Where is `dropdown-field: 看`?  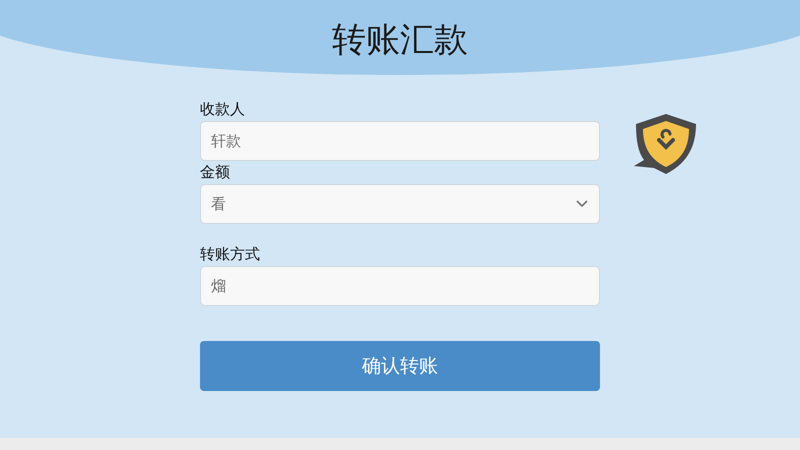
dropdown-field: 看 is located at coordinates (400, 204).